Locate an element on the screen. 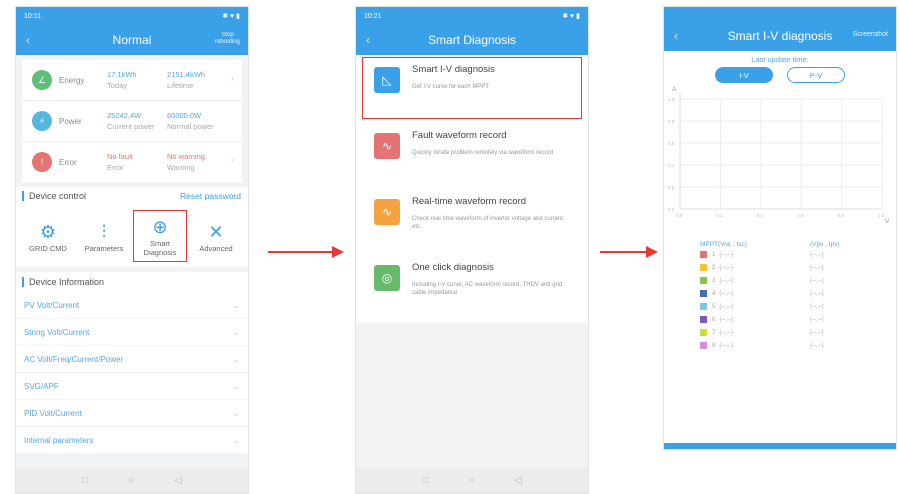  iv-chart-svg: 0.0 0.2 0.4 0.6 0.8 1.0 0.0 0.2 0.4 0.6 0.8 1.0 A V is located at coordinates (779, 155).